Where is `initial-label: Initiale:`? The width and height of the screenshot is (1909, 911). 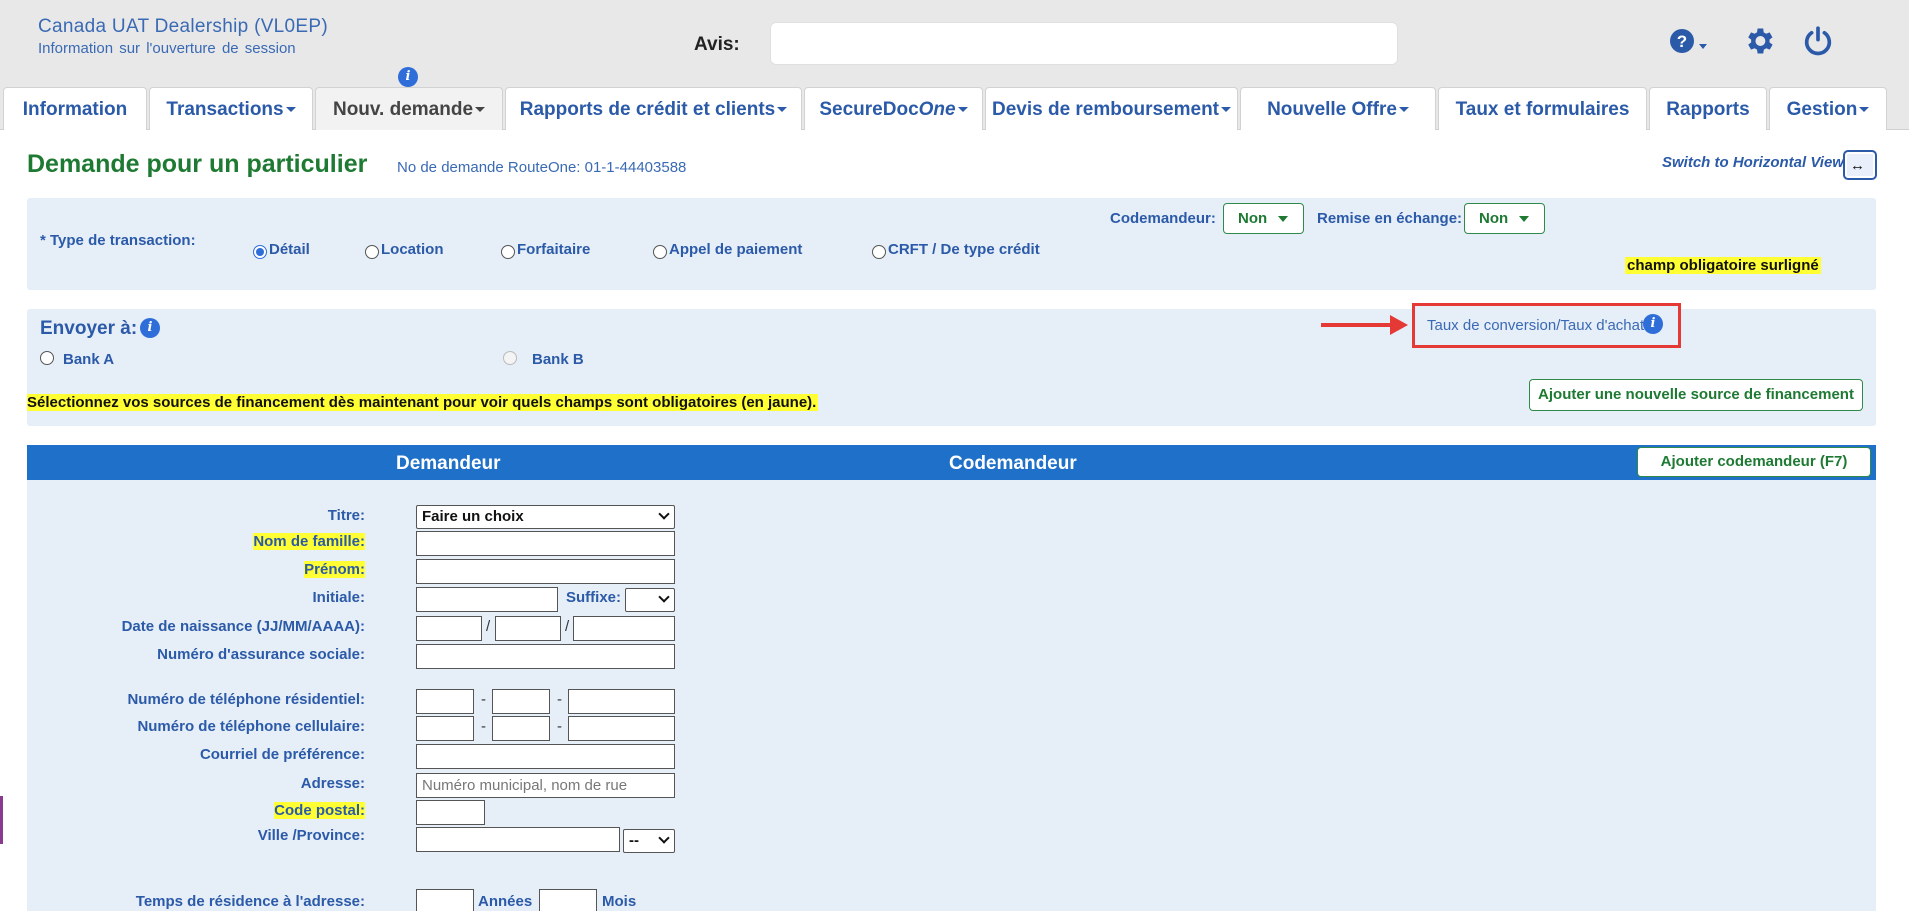
initial-label: Initiale: is located at coordinates (338, 597).